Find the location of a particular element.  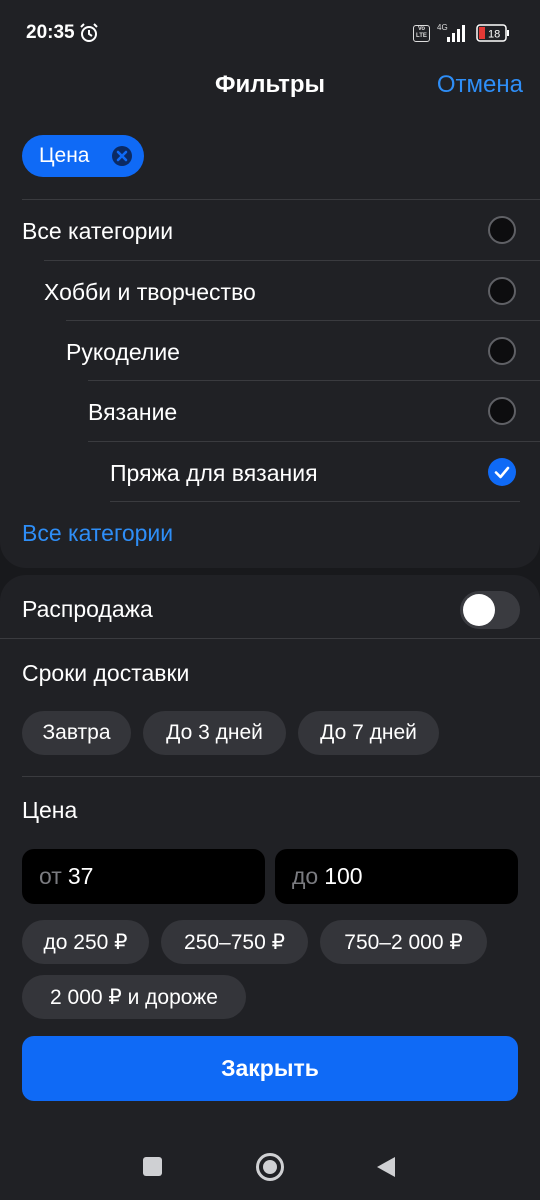

close-circle-icon is located at coordinates (122, 156).